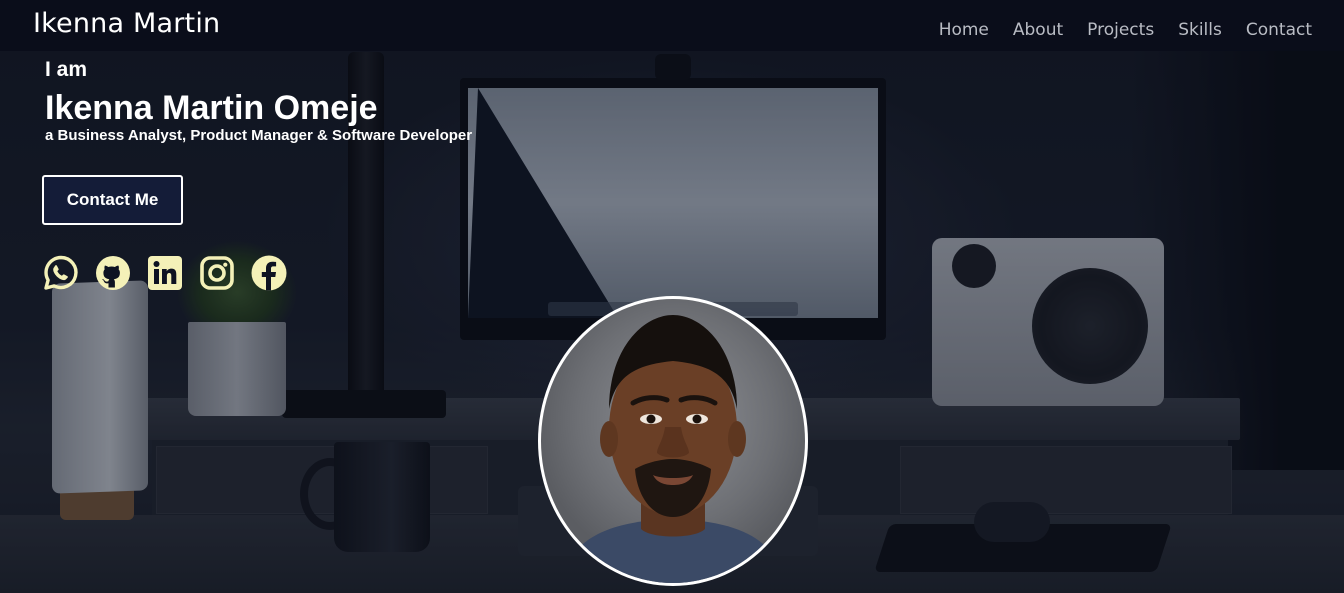  What do you see at coordinates (112, 200) in the screenshot?
I see `contact-me-button: Contact Me` at bounding box center [112, 200].